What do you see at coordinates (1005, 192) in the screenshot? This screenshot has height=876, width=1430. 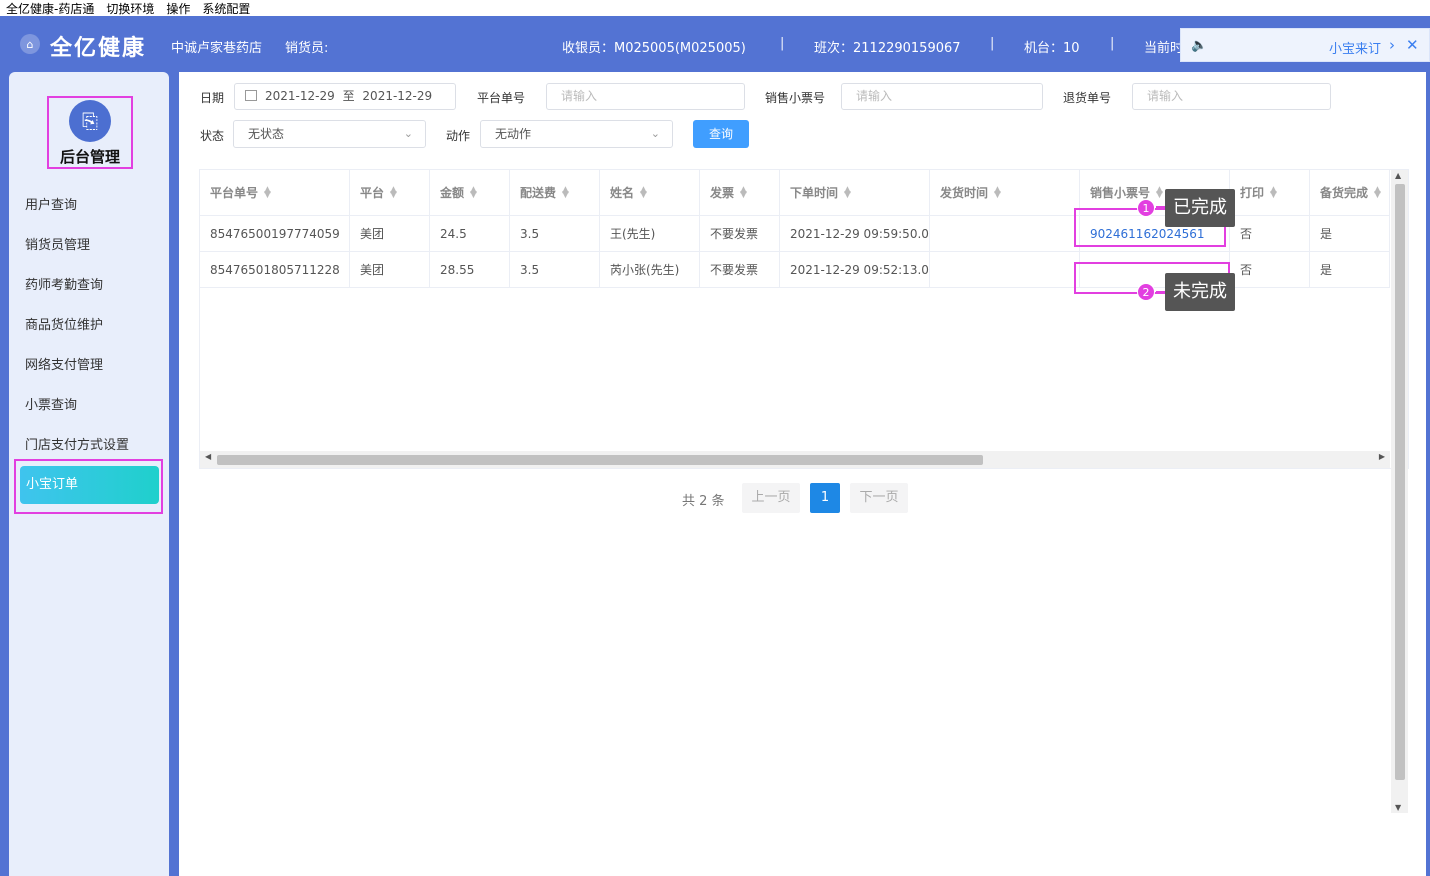 I see `col-ship-time: 发货时间 ▲ ▼` at bounding box center [1005, 192].